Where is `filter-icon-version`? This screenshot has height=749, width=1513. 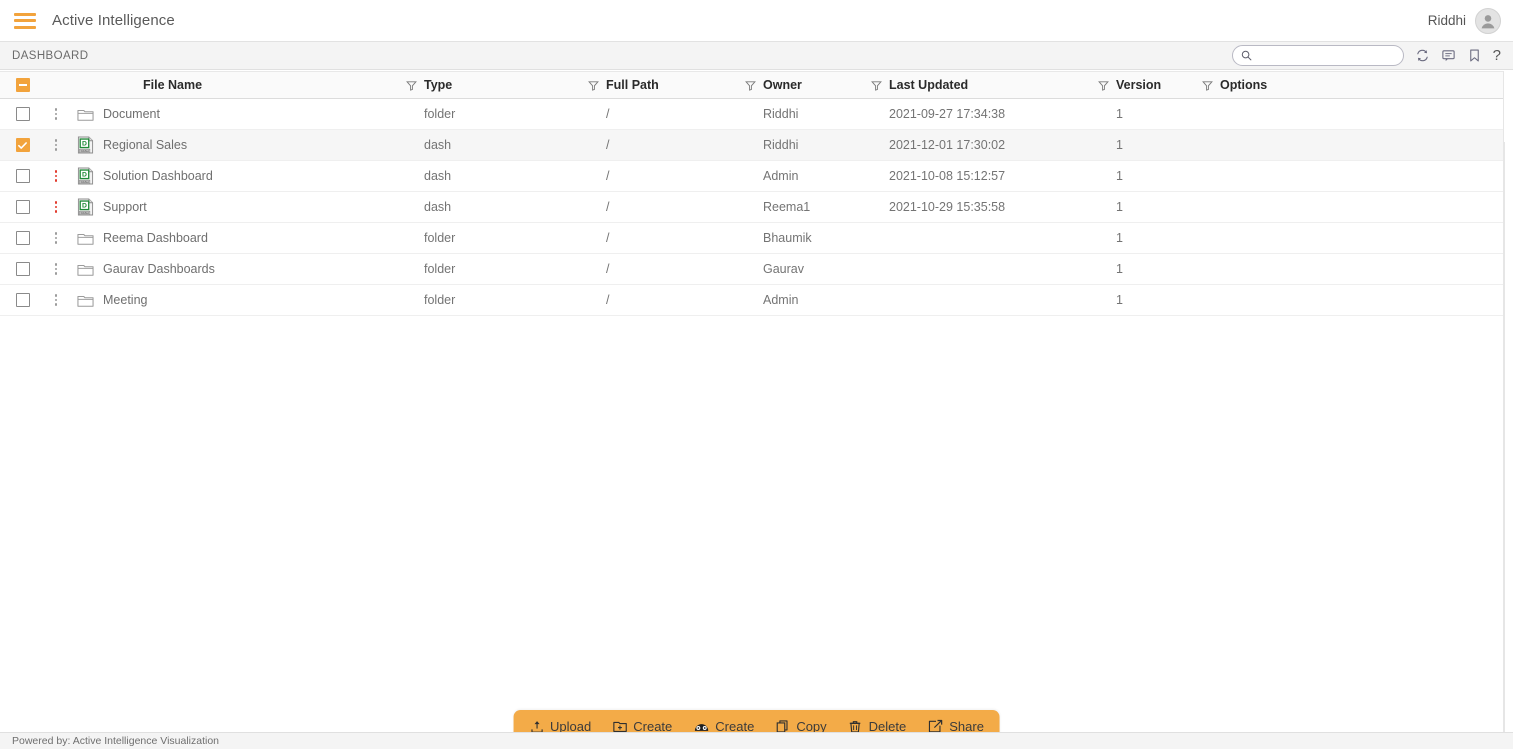
filter-icon-version is located at coordinates (1207, 85).